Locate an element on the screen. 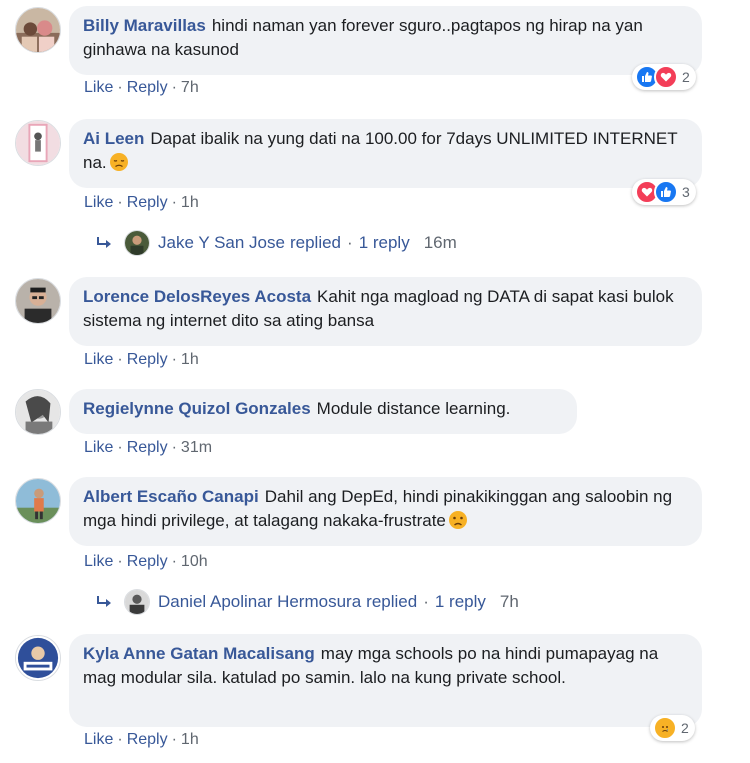 The height and width of the screenshot is (763, 750). comment-author: Albert Escaño Canapi is located at coordinates (171, 496).